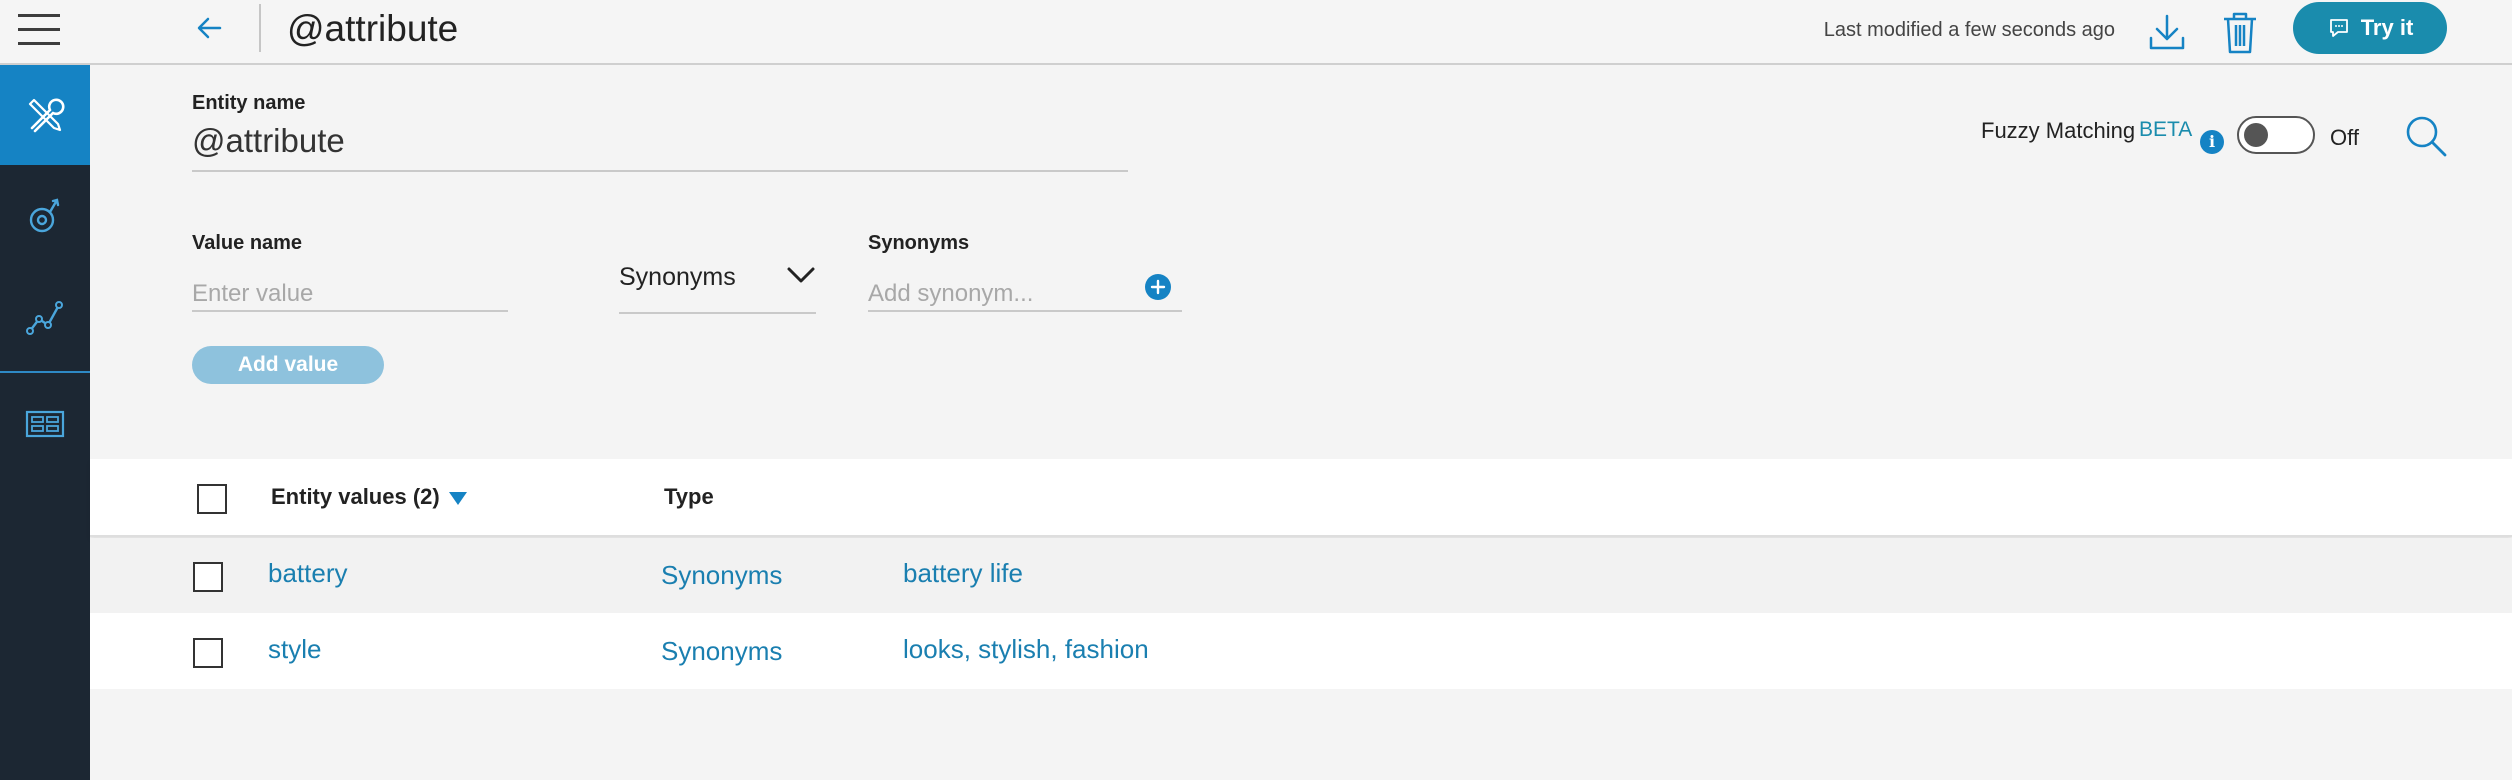 This screenshot has width=2512, height=780. Describe the element at coordinates (1301, 734) in the screenshot. I see `empty-area` at that location.